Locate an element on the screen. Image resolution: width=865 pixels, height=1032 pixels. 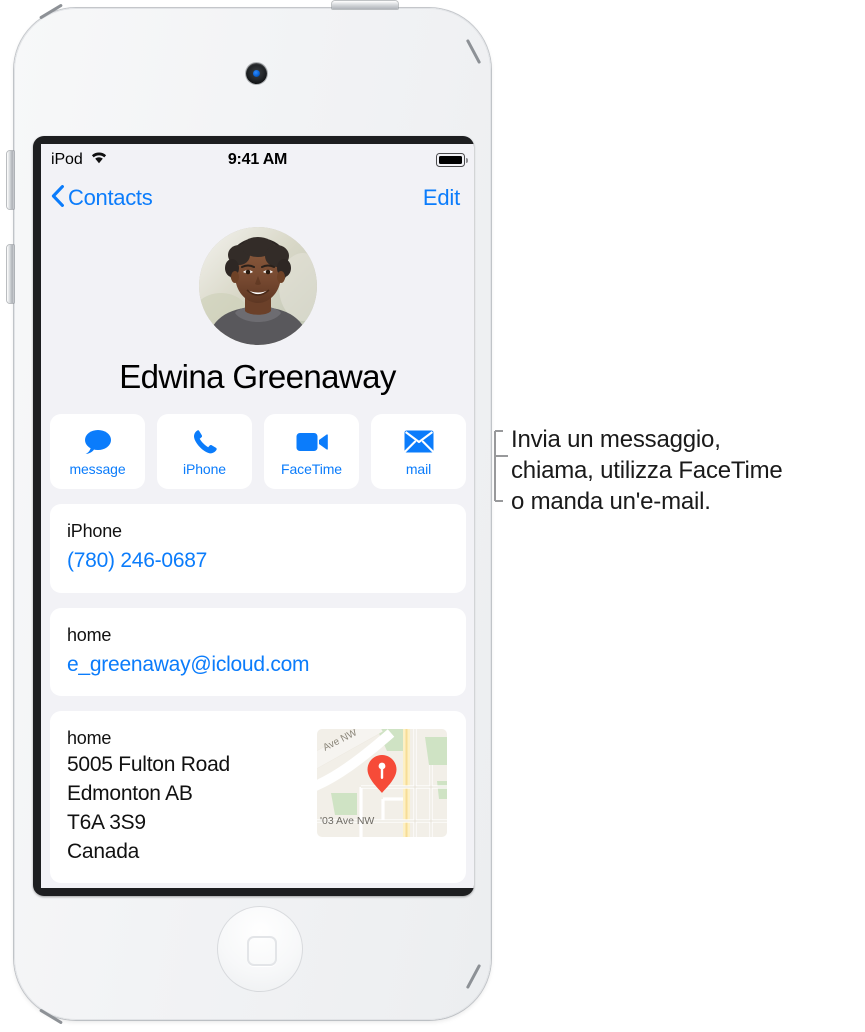
home-square-icon is located at coordinates (262, 951).